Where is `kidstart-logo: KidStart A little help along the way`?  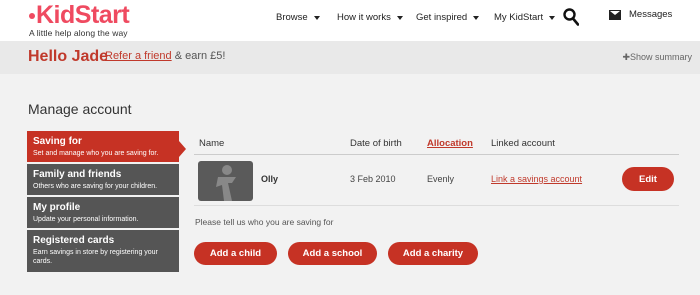
kidstart-logo: KidStart A little help along the way is located at coordinates (79, 19).